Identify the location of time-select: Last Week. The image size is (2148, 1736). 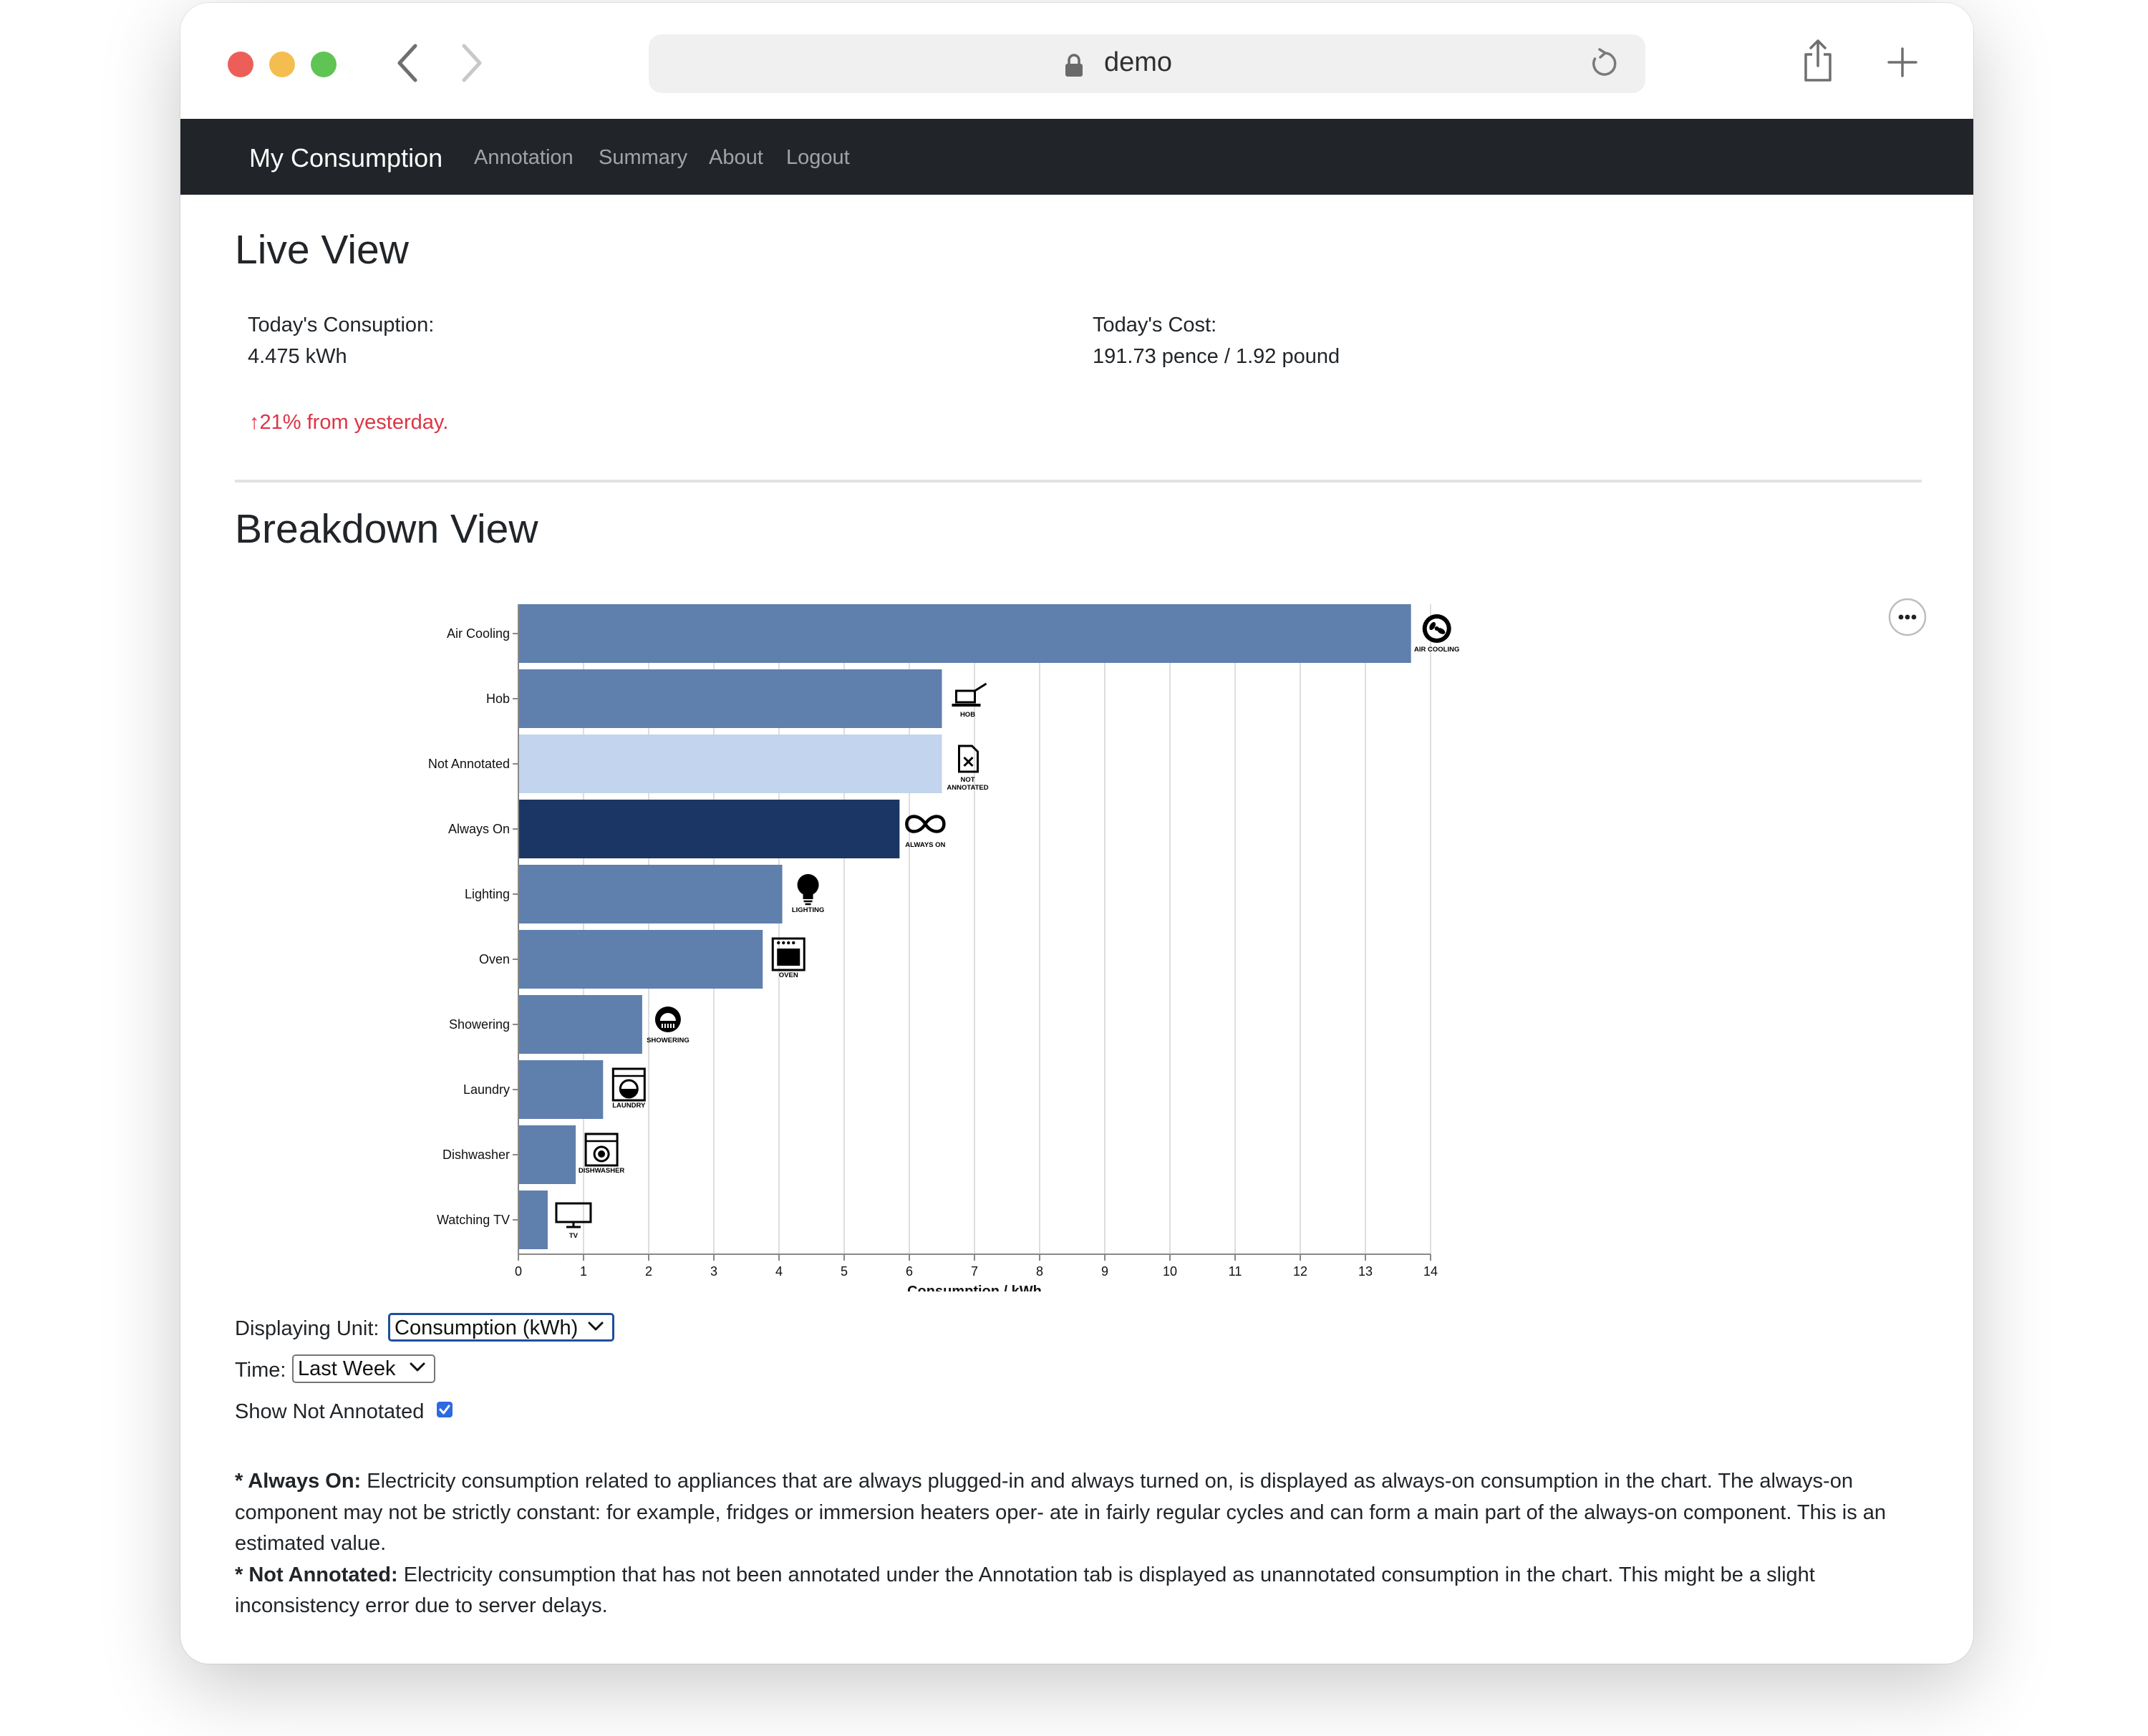
(363, 1368).